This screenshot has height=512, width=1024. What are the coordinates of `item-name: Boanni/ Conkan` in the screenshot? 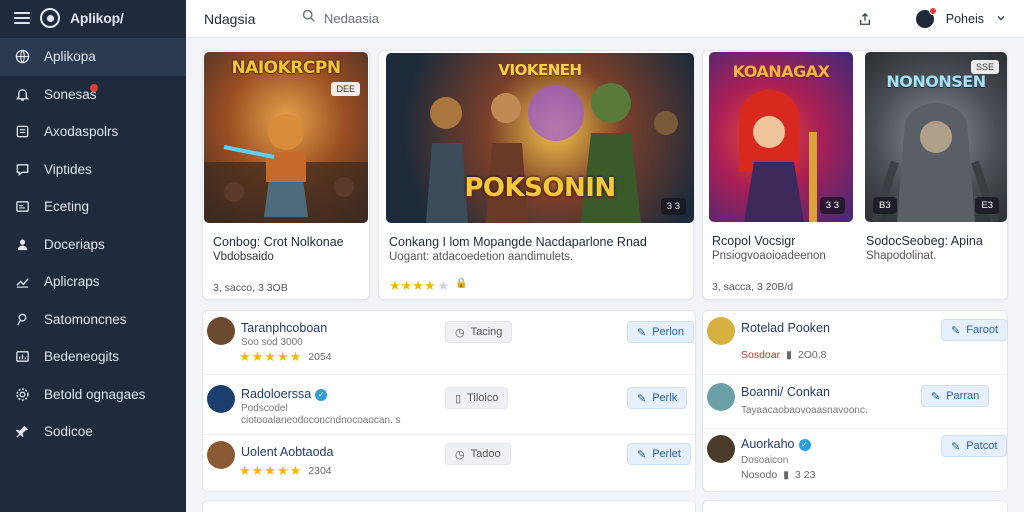 It's located at (785, 392).